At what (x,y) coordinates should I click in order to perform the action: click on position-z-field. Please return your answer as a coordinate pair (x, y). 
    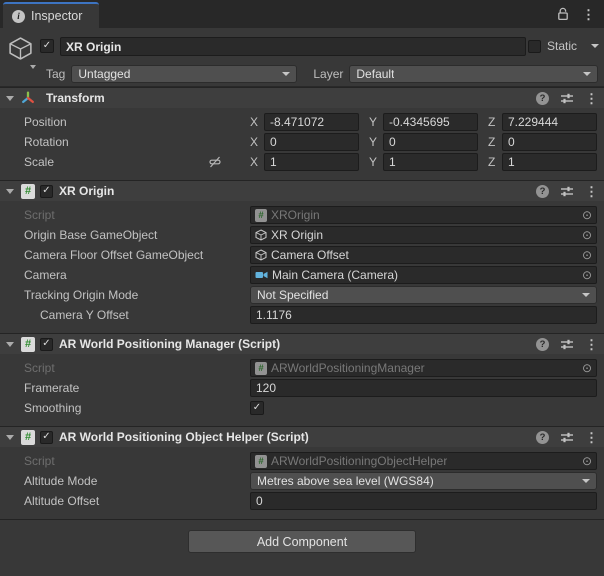
    Looking at the image, I should click on (549, 122).